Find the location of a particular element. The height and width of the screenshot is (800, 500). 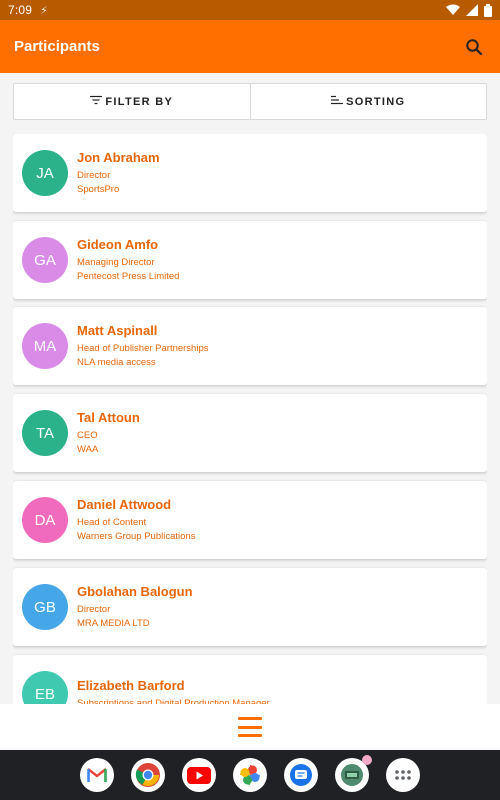

search-icon is located at coordinates (474, 47).